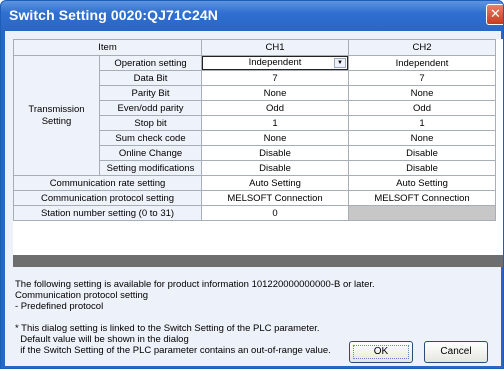  Describe the element at coordinates (340, 63) in the screenshot. I see `dropdown-arrow-icon: ▼` at that location.